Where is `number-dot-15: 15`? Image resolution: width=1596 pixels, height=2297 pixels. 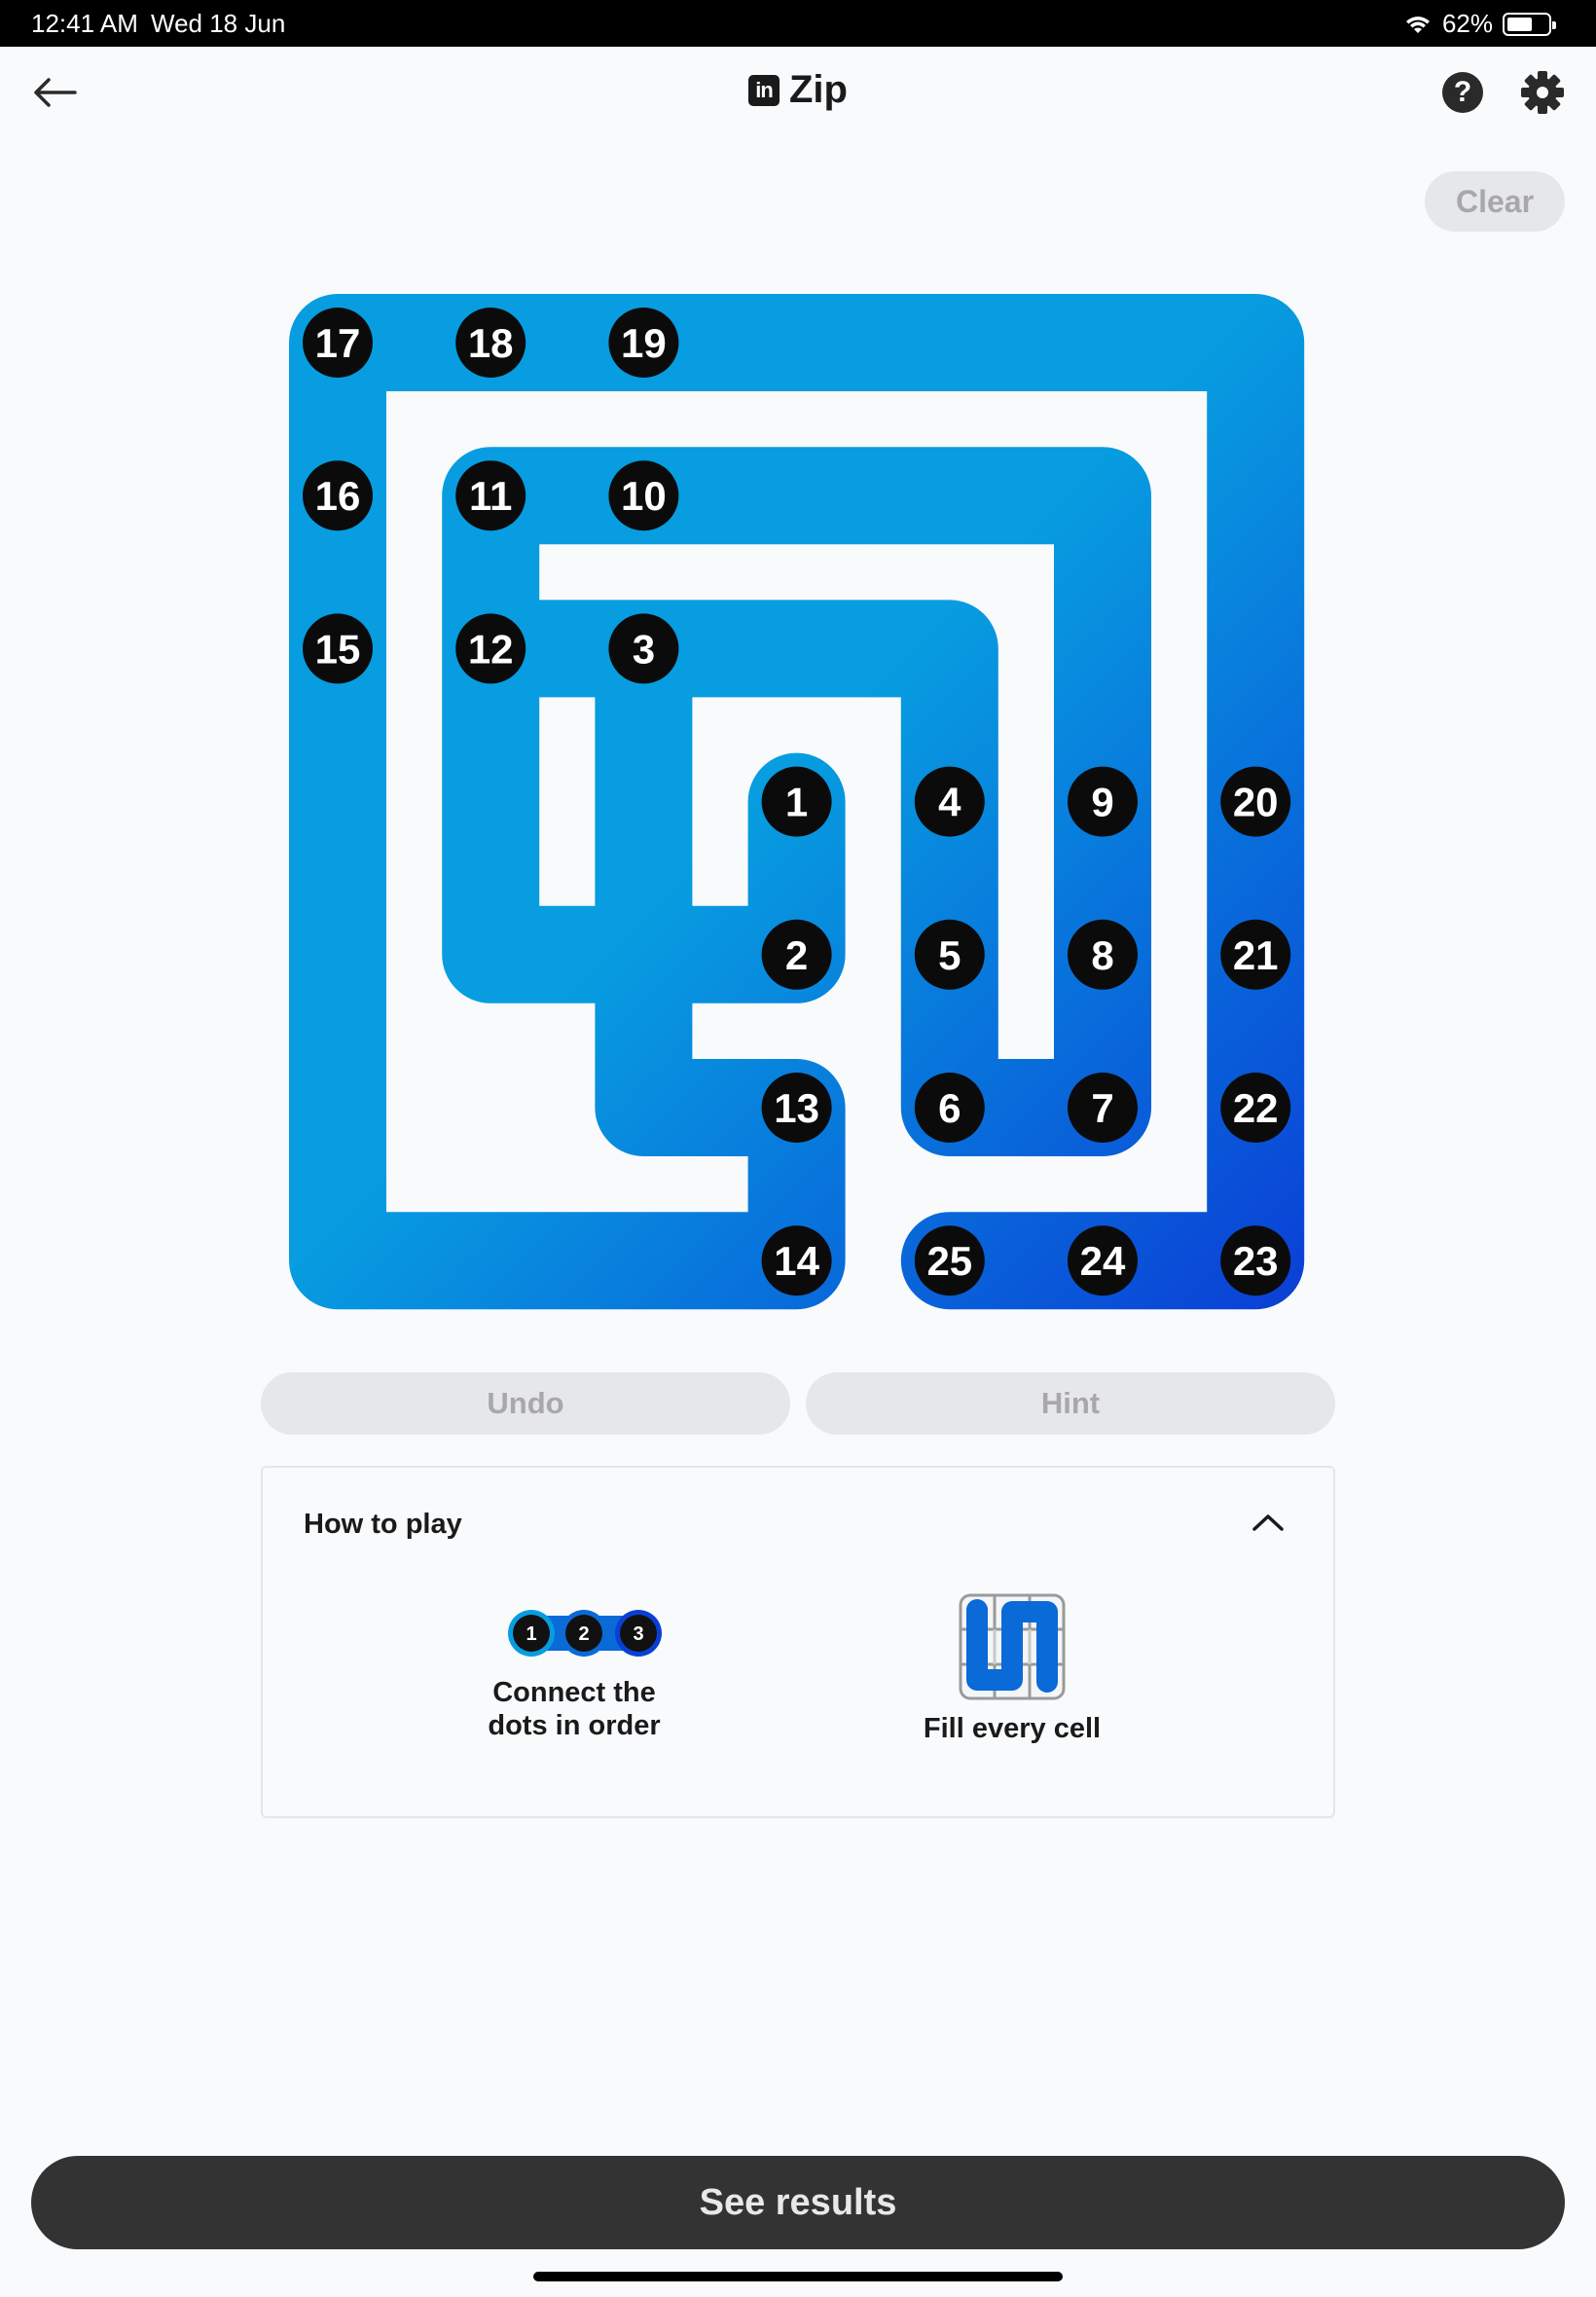
number-dot-15: 15 is located at coordinates (338, 649).